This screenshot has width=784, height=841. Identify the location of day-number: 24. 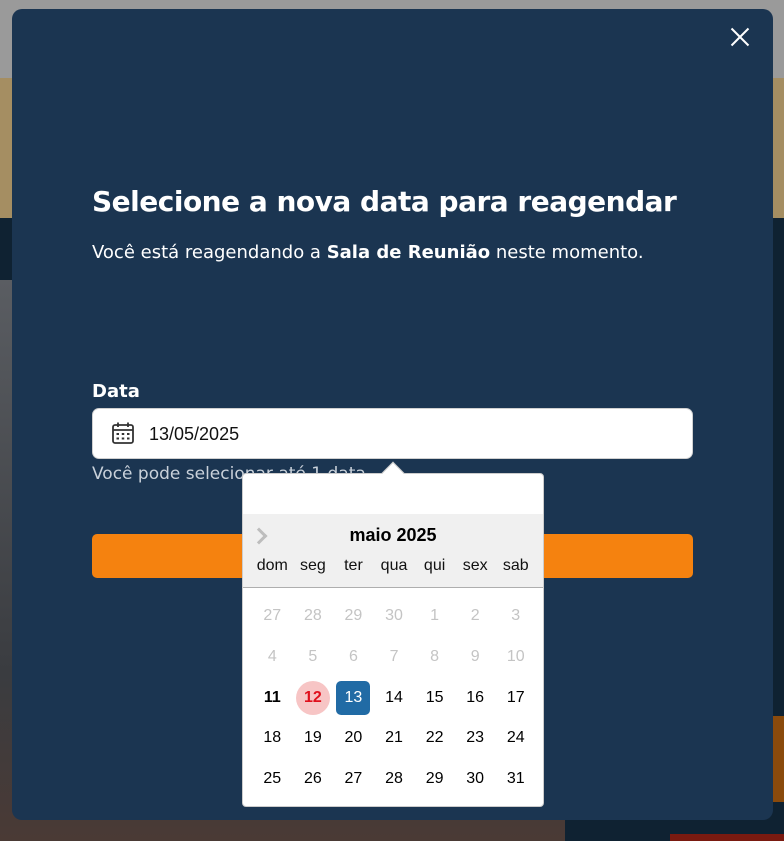
(515, 738).